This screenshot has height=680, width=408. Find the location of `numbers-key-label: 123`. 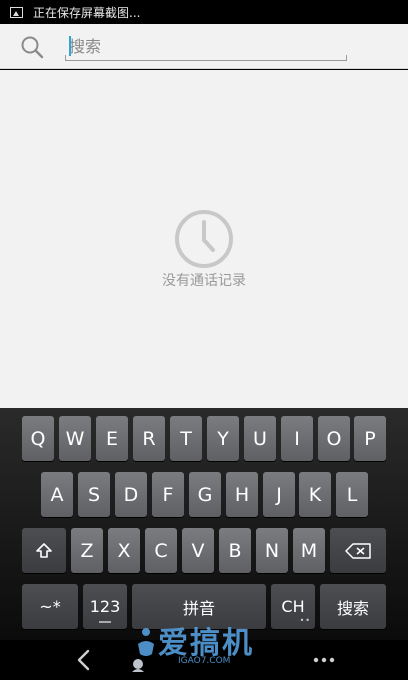

numbers-key-label: 123 is located at coordinates (105, 606).